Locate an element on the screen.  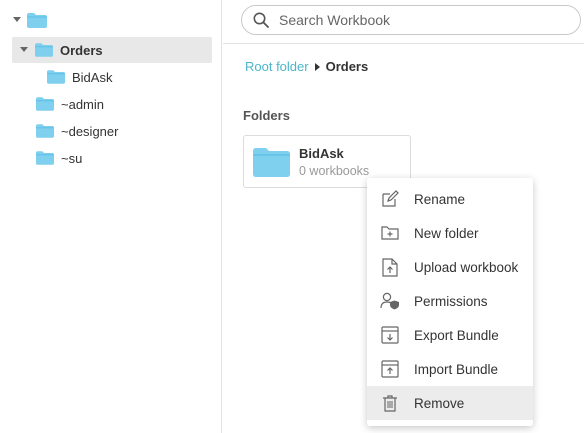
sidebar-item-label: ~admin is located at coordinates (82, 104).